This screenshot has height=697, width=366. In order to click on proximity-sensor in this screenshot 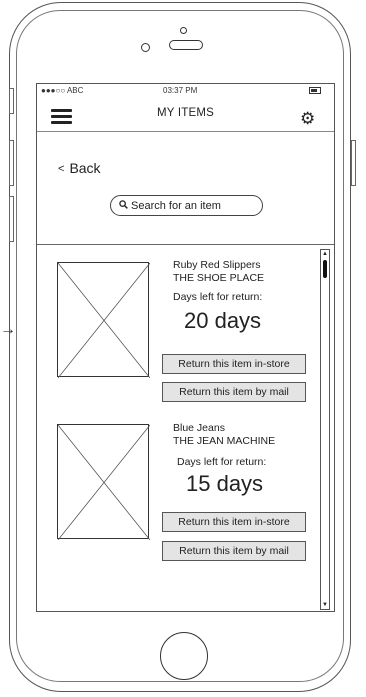, I will do `click(183, 30)`.